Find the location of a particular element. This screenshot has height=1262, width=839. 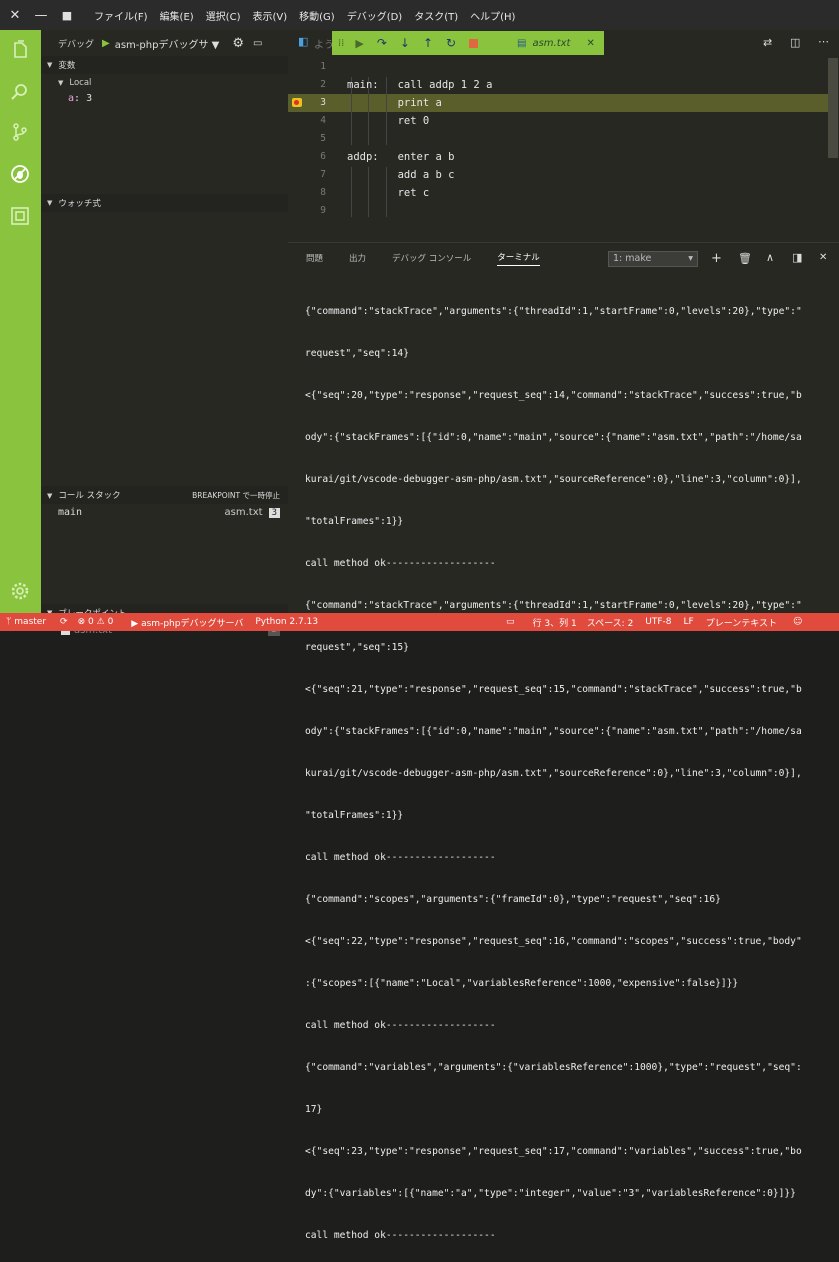

new-terminal-icon: + is located at coordinates (716, 258).